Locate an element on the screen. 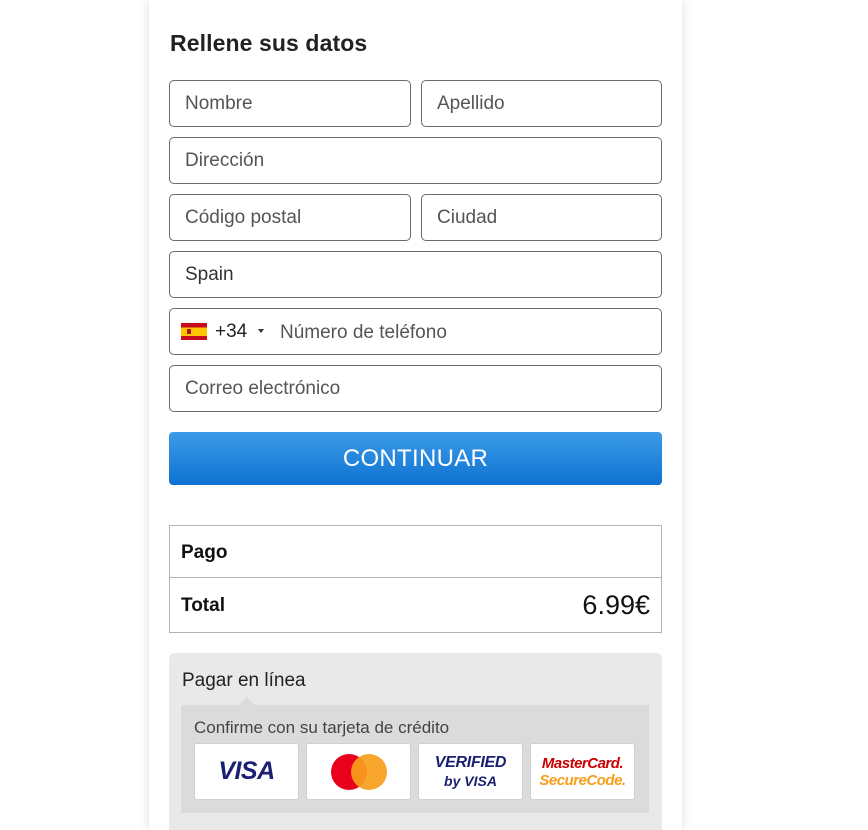  phone-input is located at coordinates (465, 332).